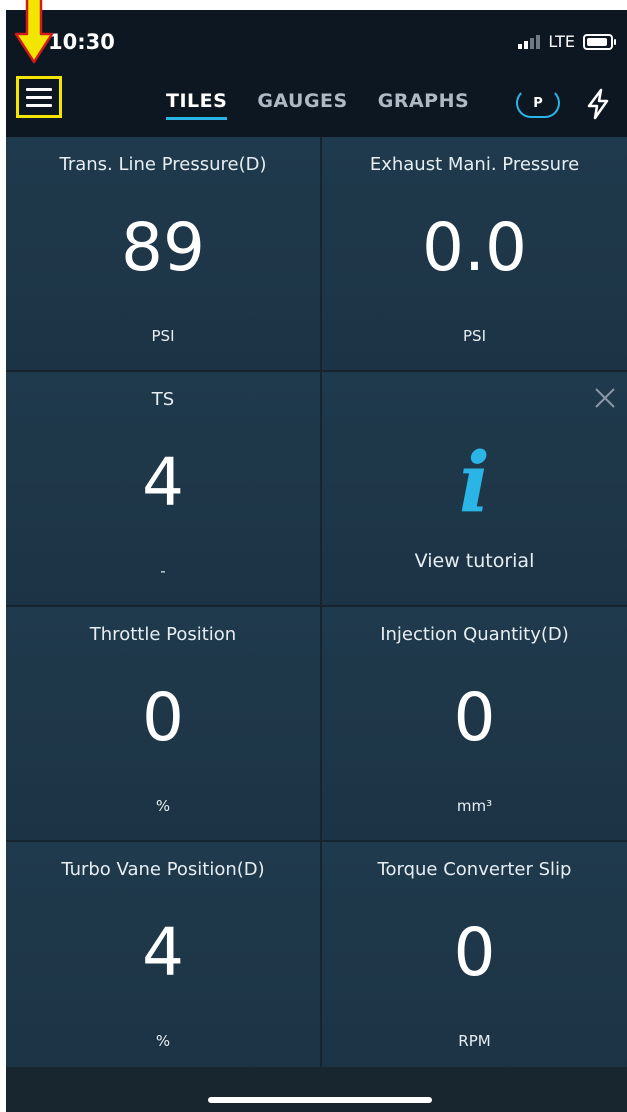 The image size is (627, 1112). I want to click on tile-view-tutorial: i View tutorial, so click(474, 488).